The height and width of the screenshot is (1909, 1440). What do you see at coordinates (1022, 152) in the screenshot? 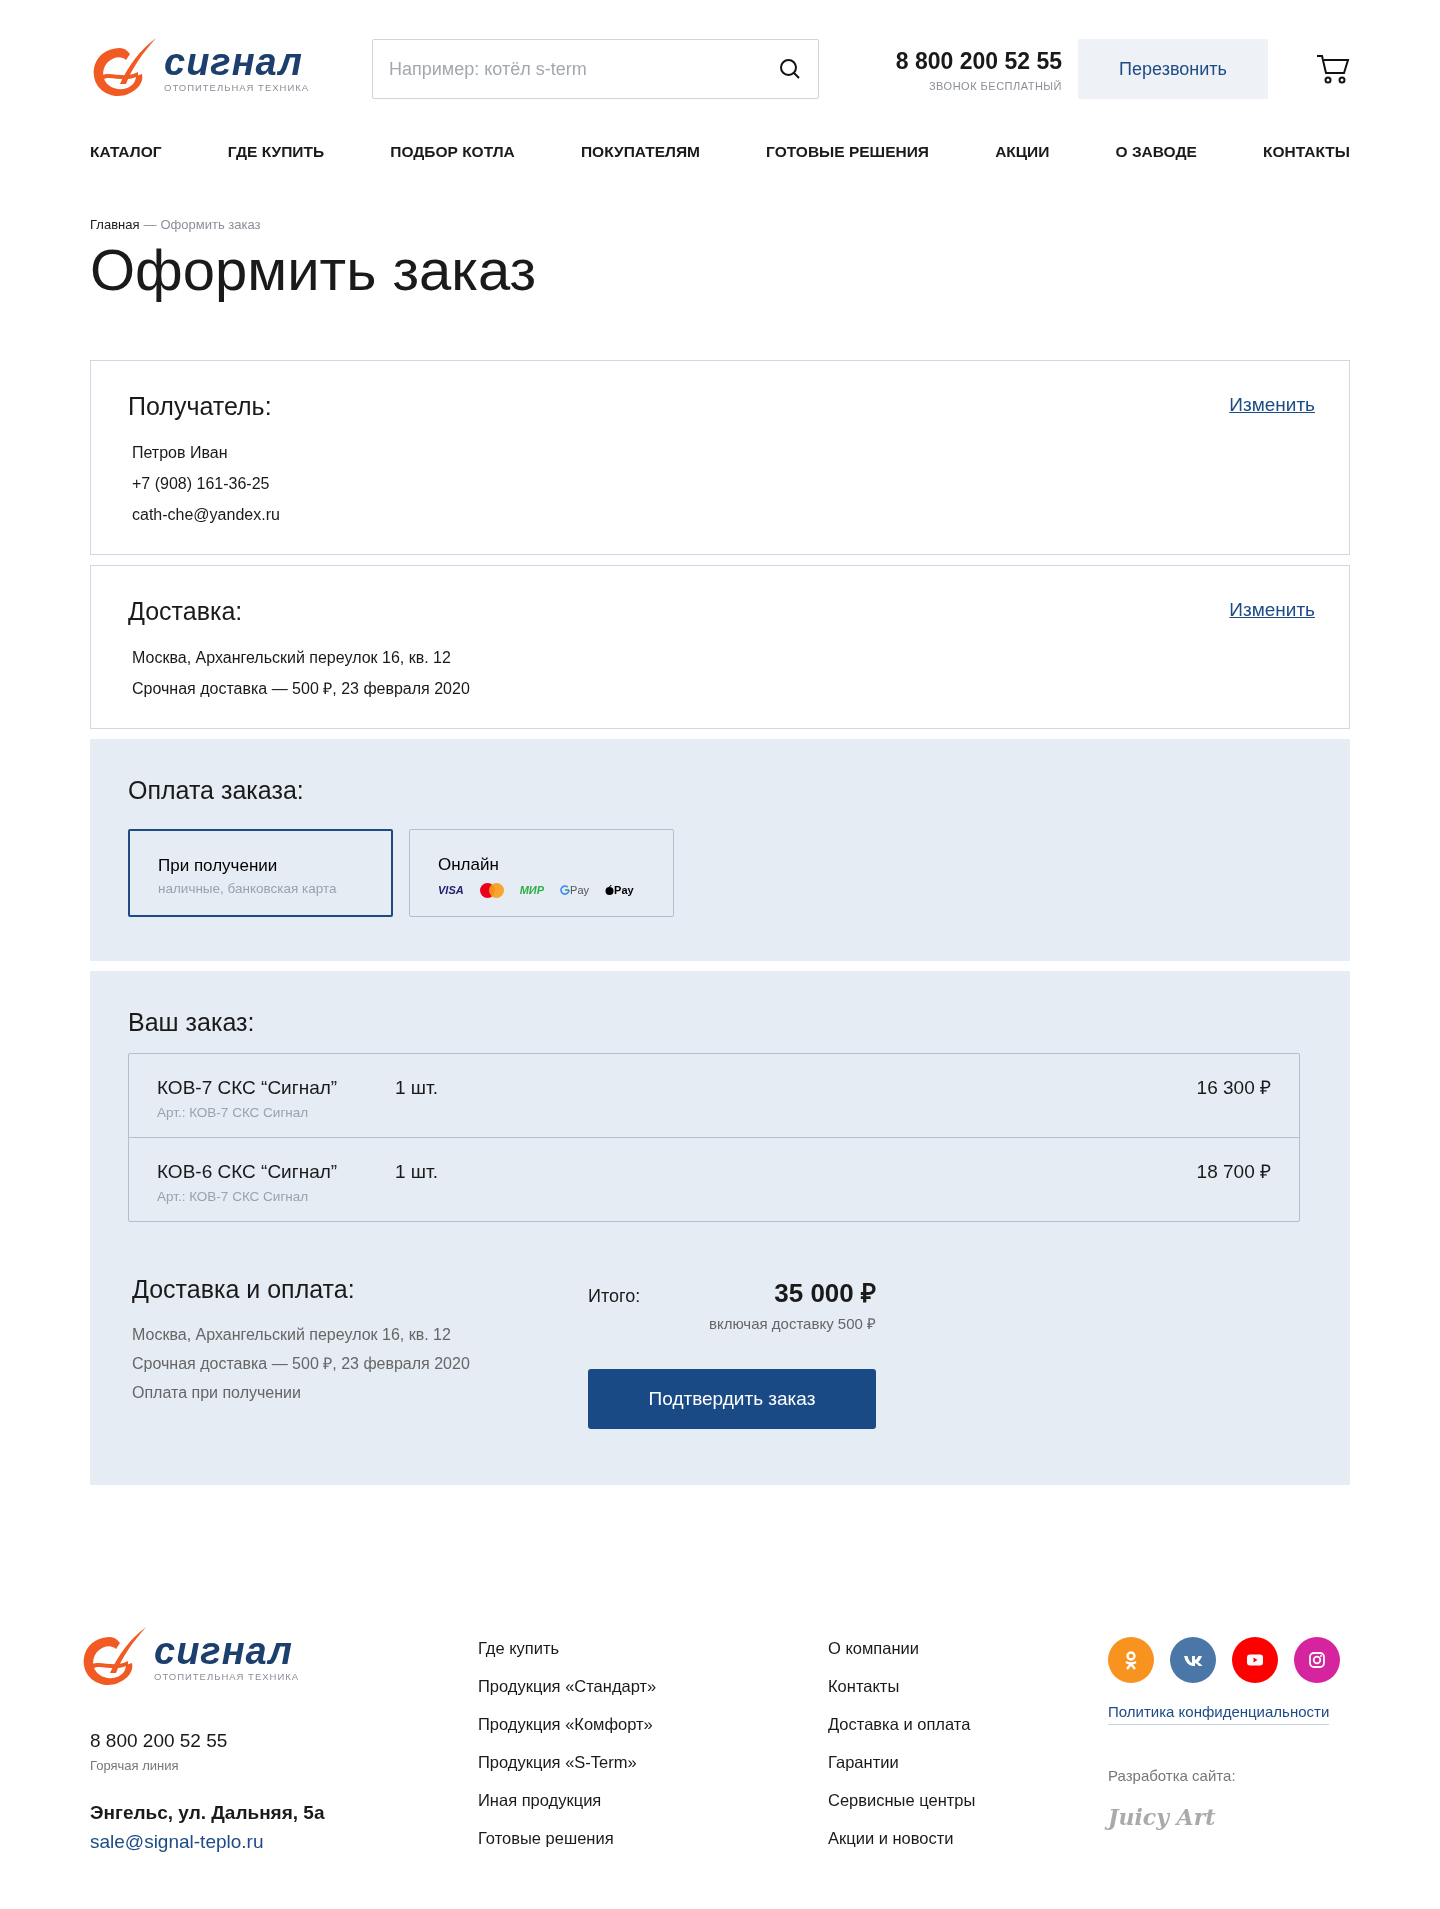
I see `nav-link: АКЦИИ` at bounding box center [1022, 152].